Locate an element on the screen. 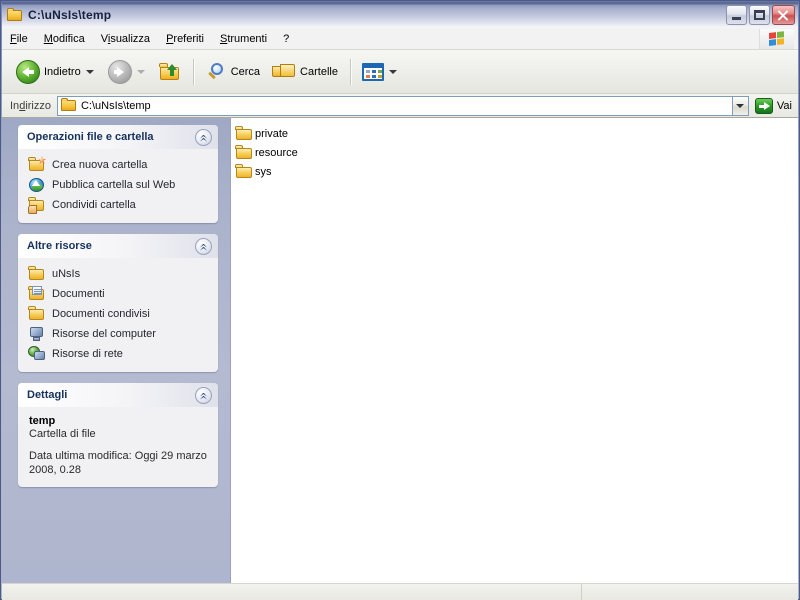 The width and height of the screenshot is (800, 600). panel-header: Dettagli is located at coordinates (118, 395).